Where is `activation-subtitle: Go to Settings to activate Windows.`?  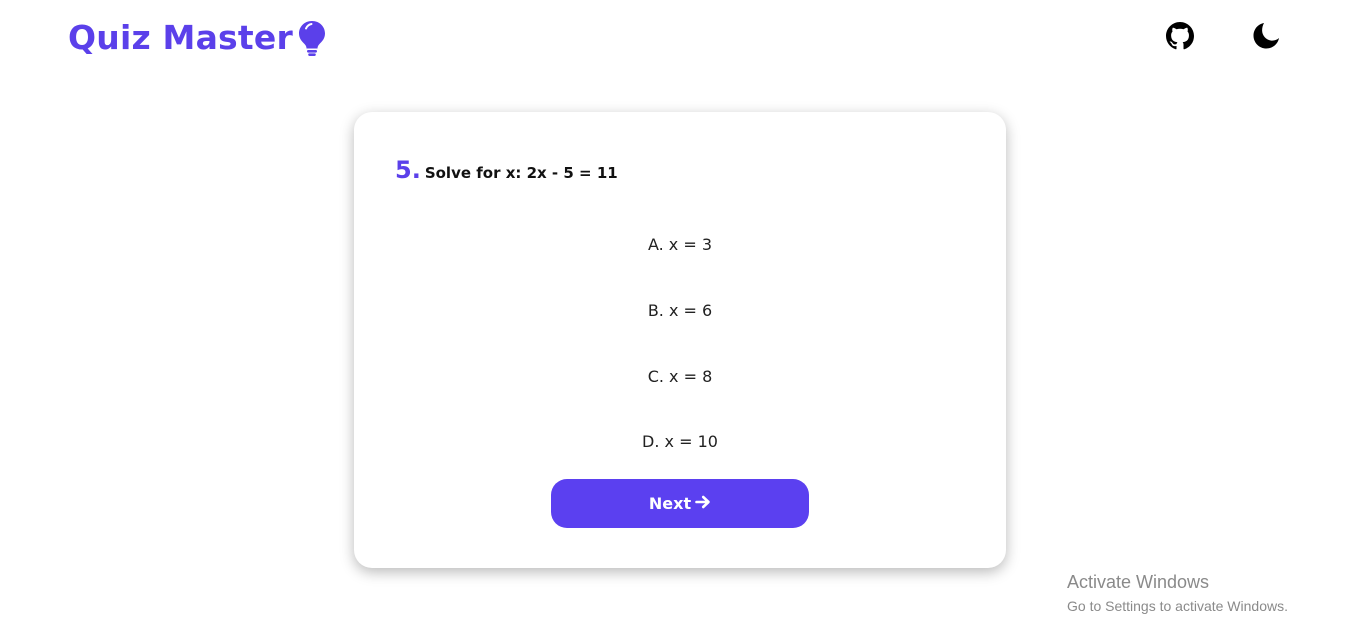 activation-subtitle: Go to Settings to activate Windows. is located at coordinates (1177, 606).